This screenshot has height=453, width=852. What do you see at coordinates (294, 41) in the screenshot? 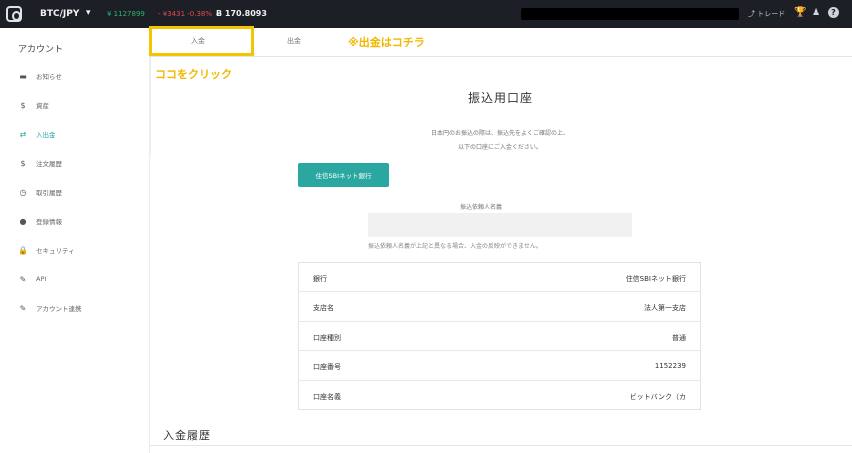
I see `tab-withdraw: 出金` at bounding box center [294, 41].